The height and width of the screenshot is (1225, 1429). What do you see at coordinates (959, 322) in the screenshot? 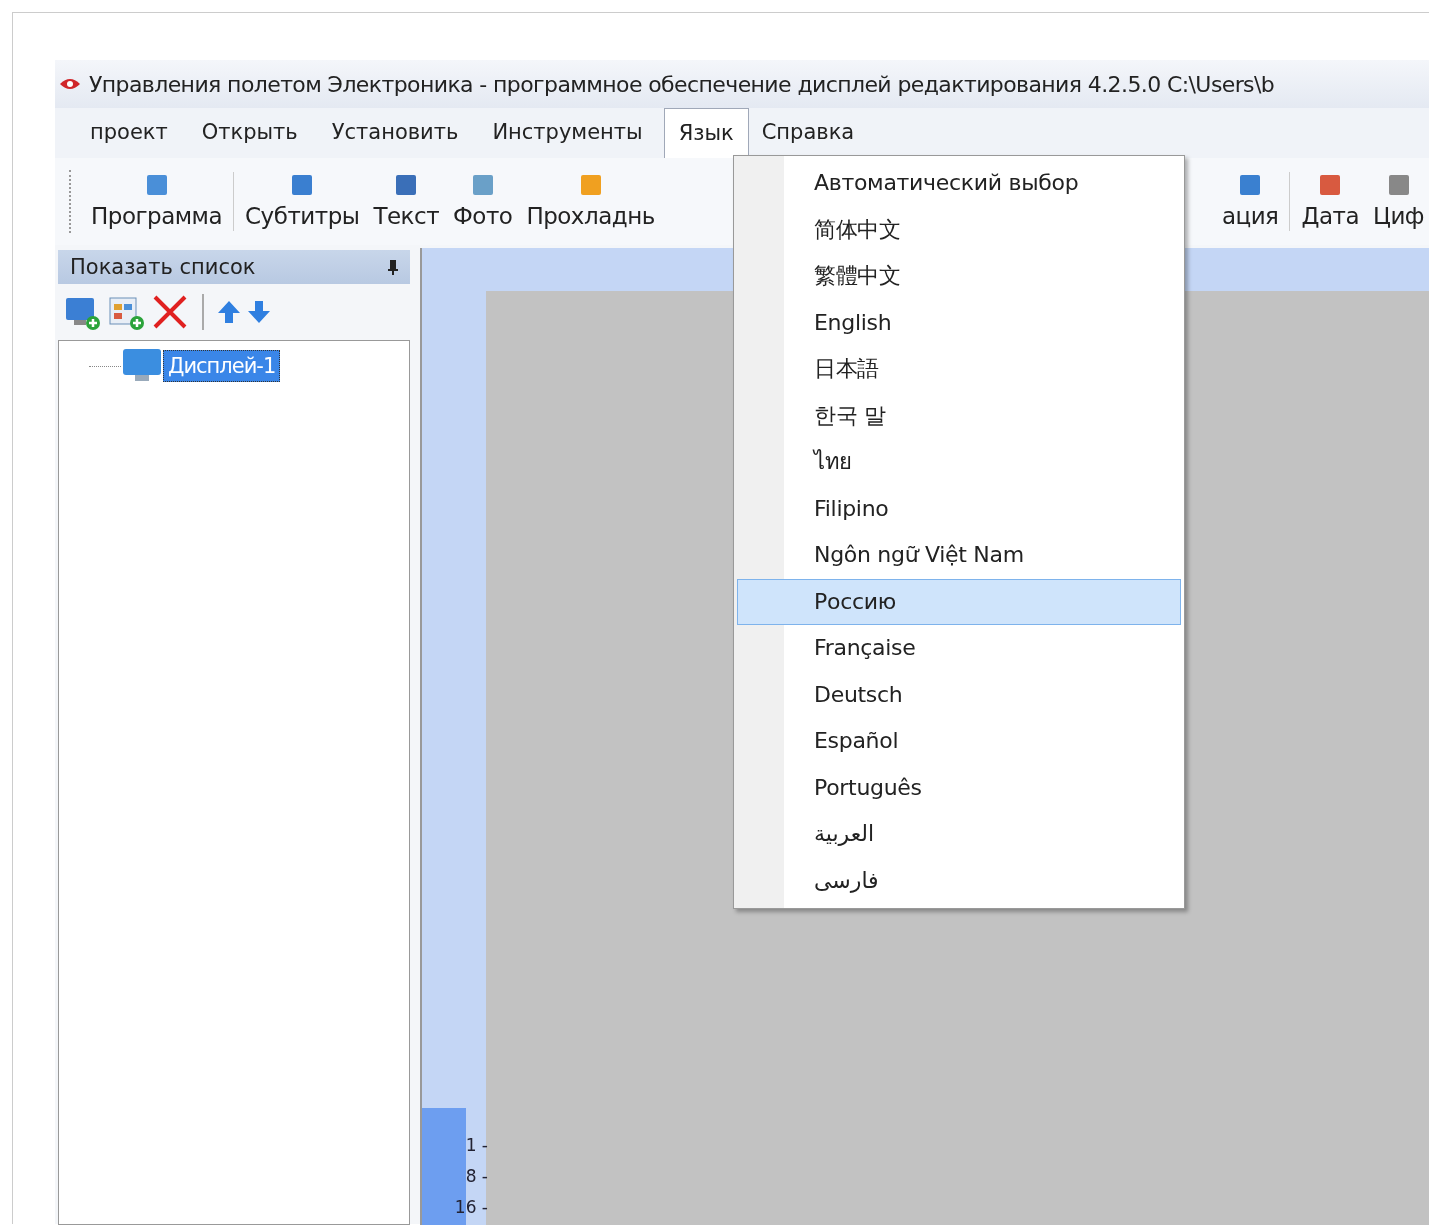
I see `language-option: English` at bounding box center [959, 322].